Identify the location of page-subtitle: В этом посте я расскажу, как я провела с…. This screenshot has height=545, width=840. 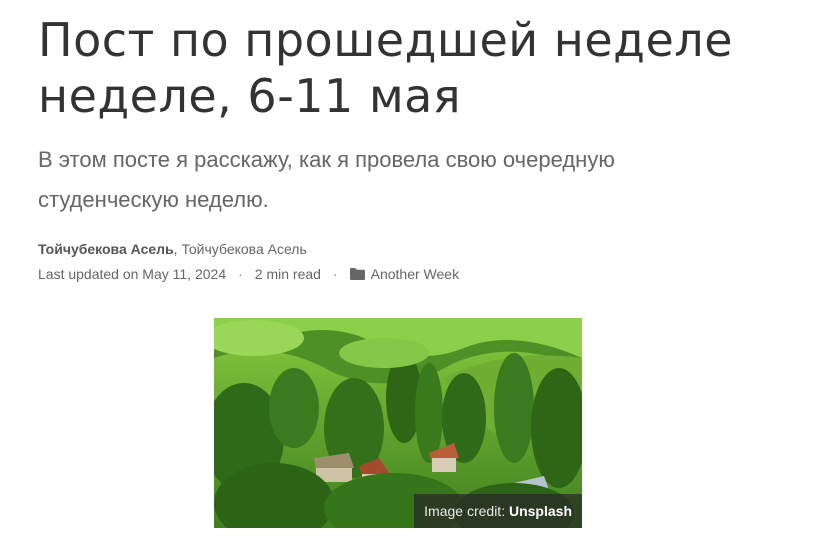
(326, 179).